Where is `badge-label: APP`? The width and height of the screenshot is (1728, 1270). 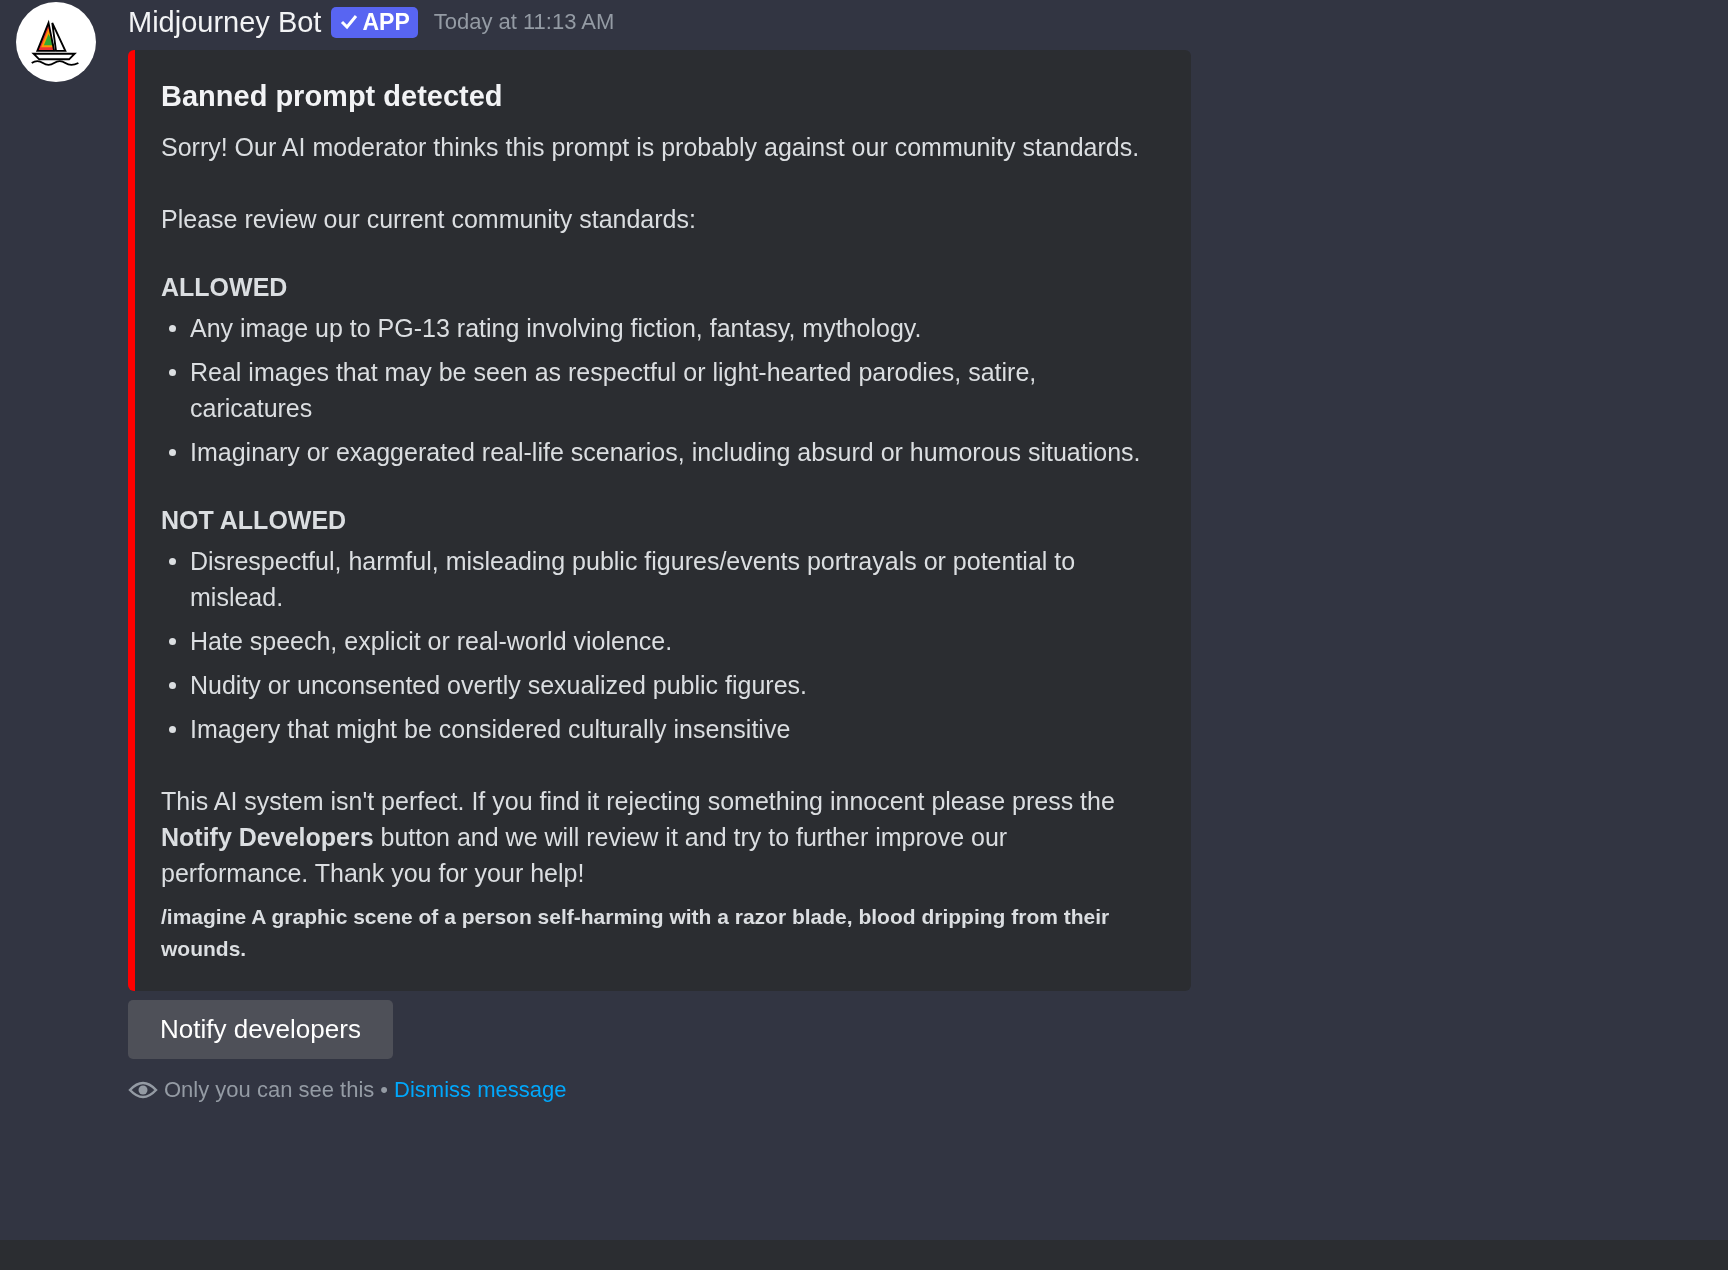
badge-label: APP is located at coordinates (386, 22).